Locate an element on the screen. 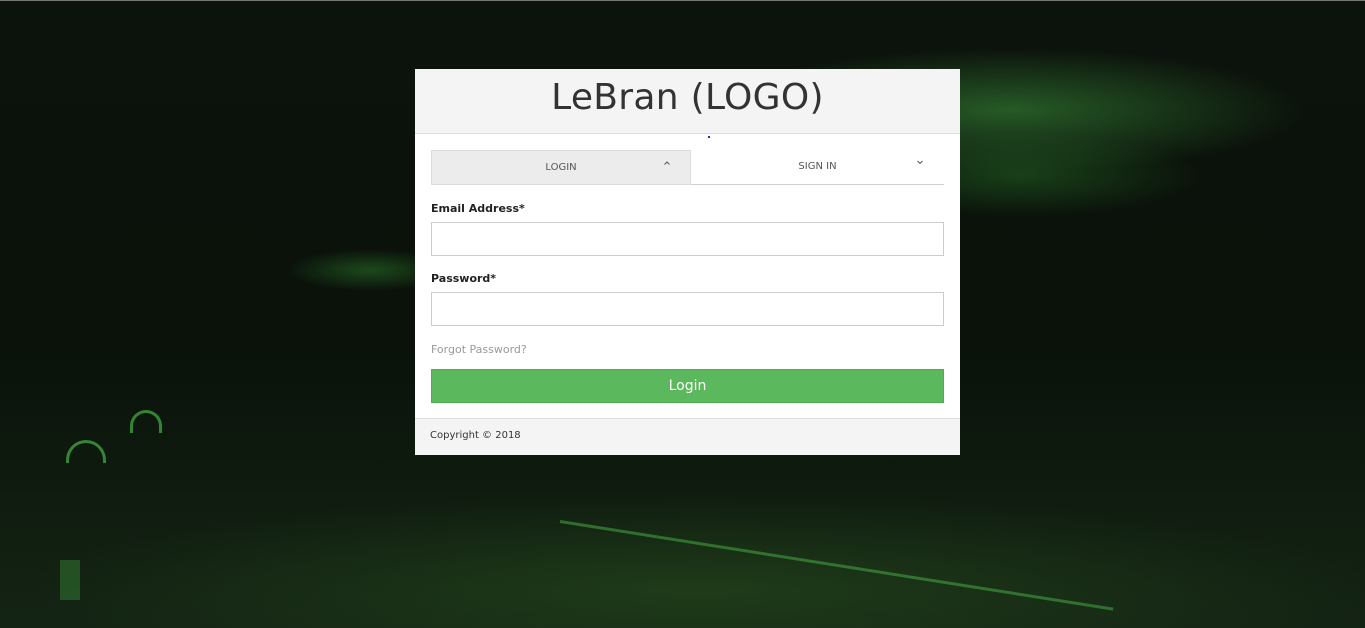  logo-text: LeBran (LOGO) is located at coordinates (687, 97).